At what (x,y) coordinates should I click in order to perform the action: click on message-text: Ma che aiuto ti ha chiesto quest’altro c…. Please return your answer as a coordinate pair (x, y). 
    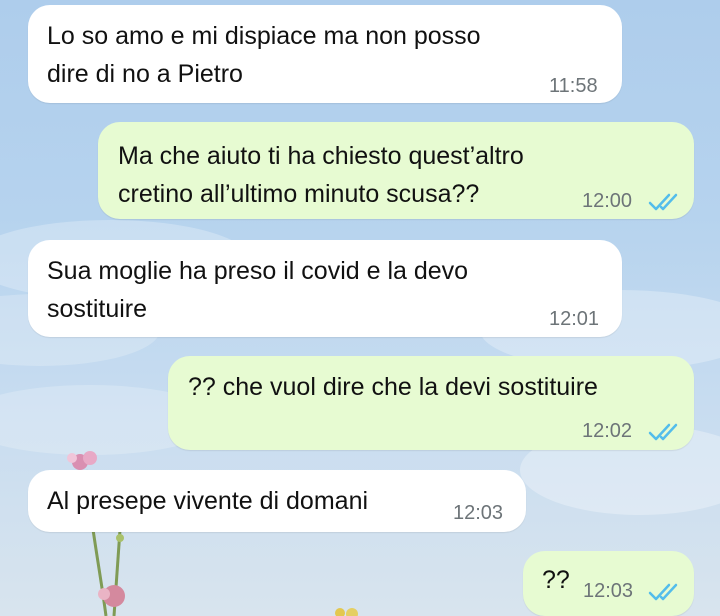
    Looking at the image, I should click on (321, 175).